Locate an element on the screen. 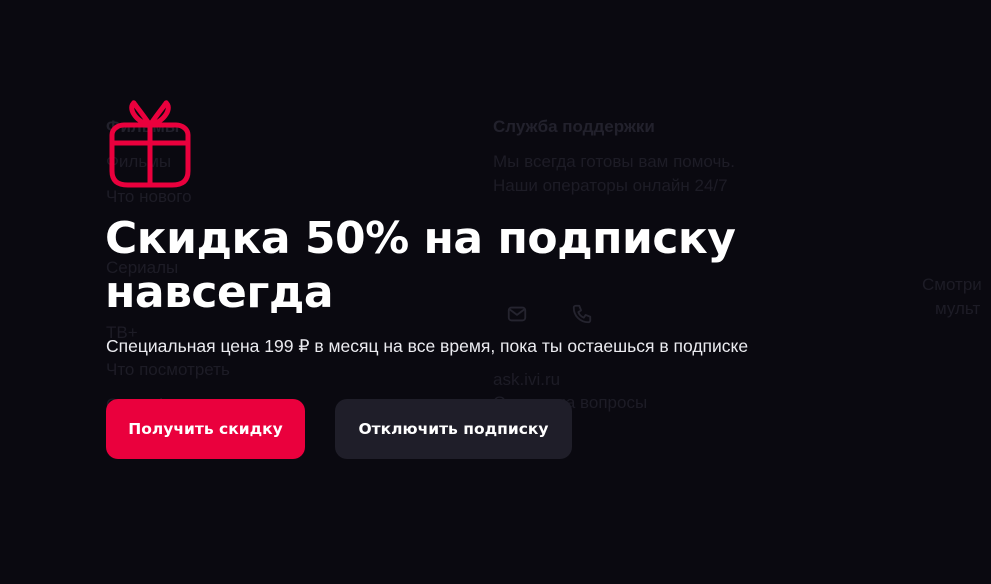  cancel-subscription-button: Отключить подписку is located at coordinates (453, 429).